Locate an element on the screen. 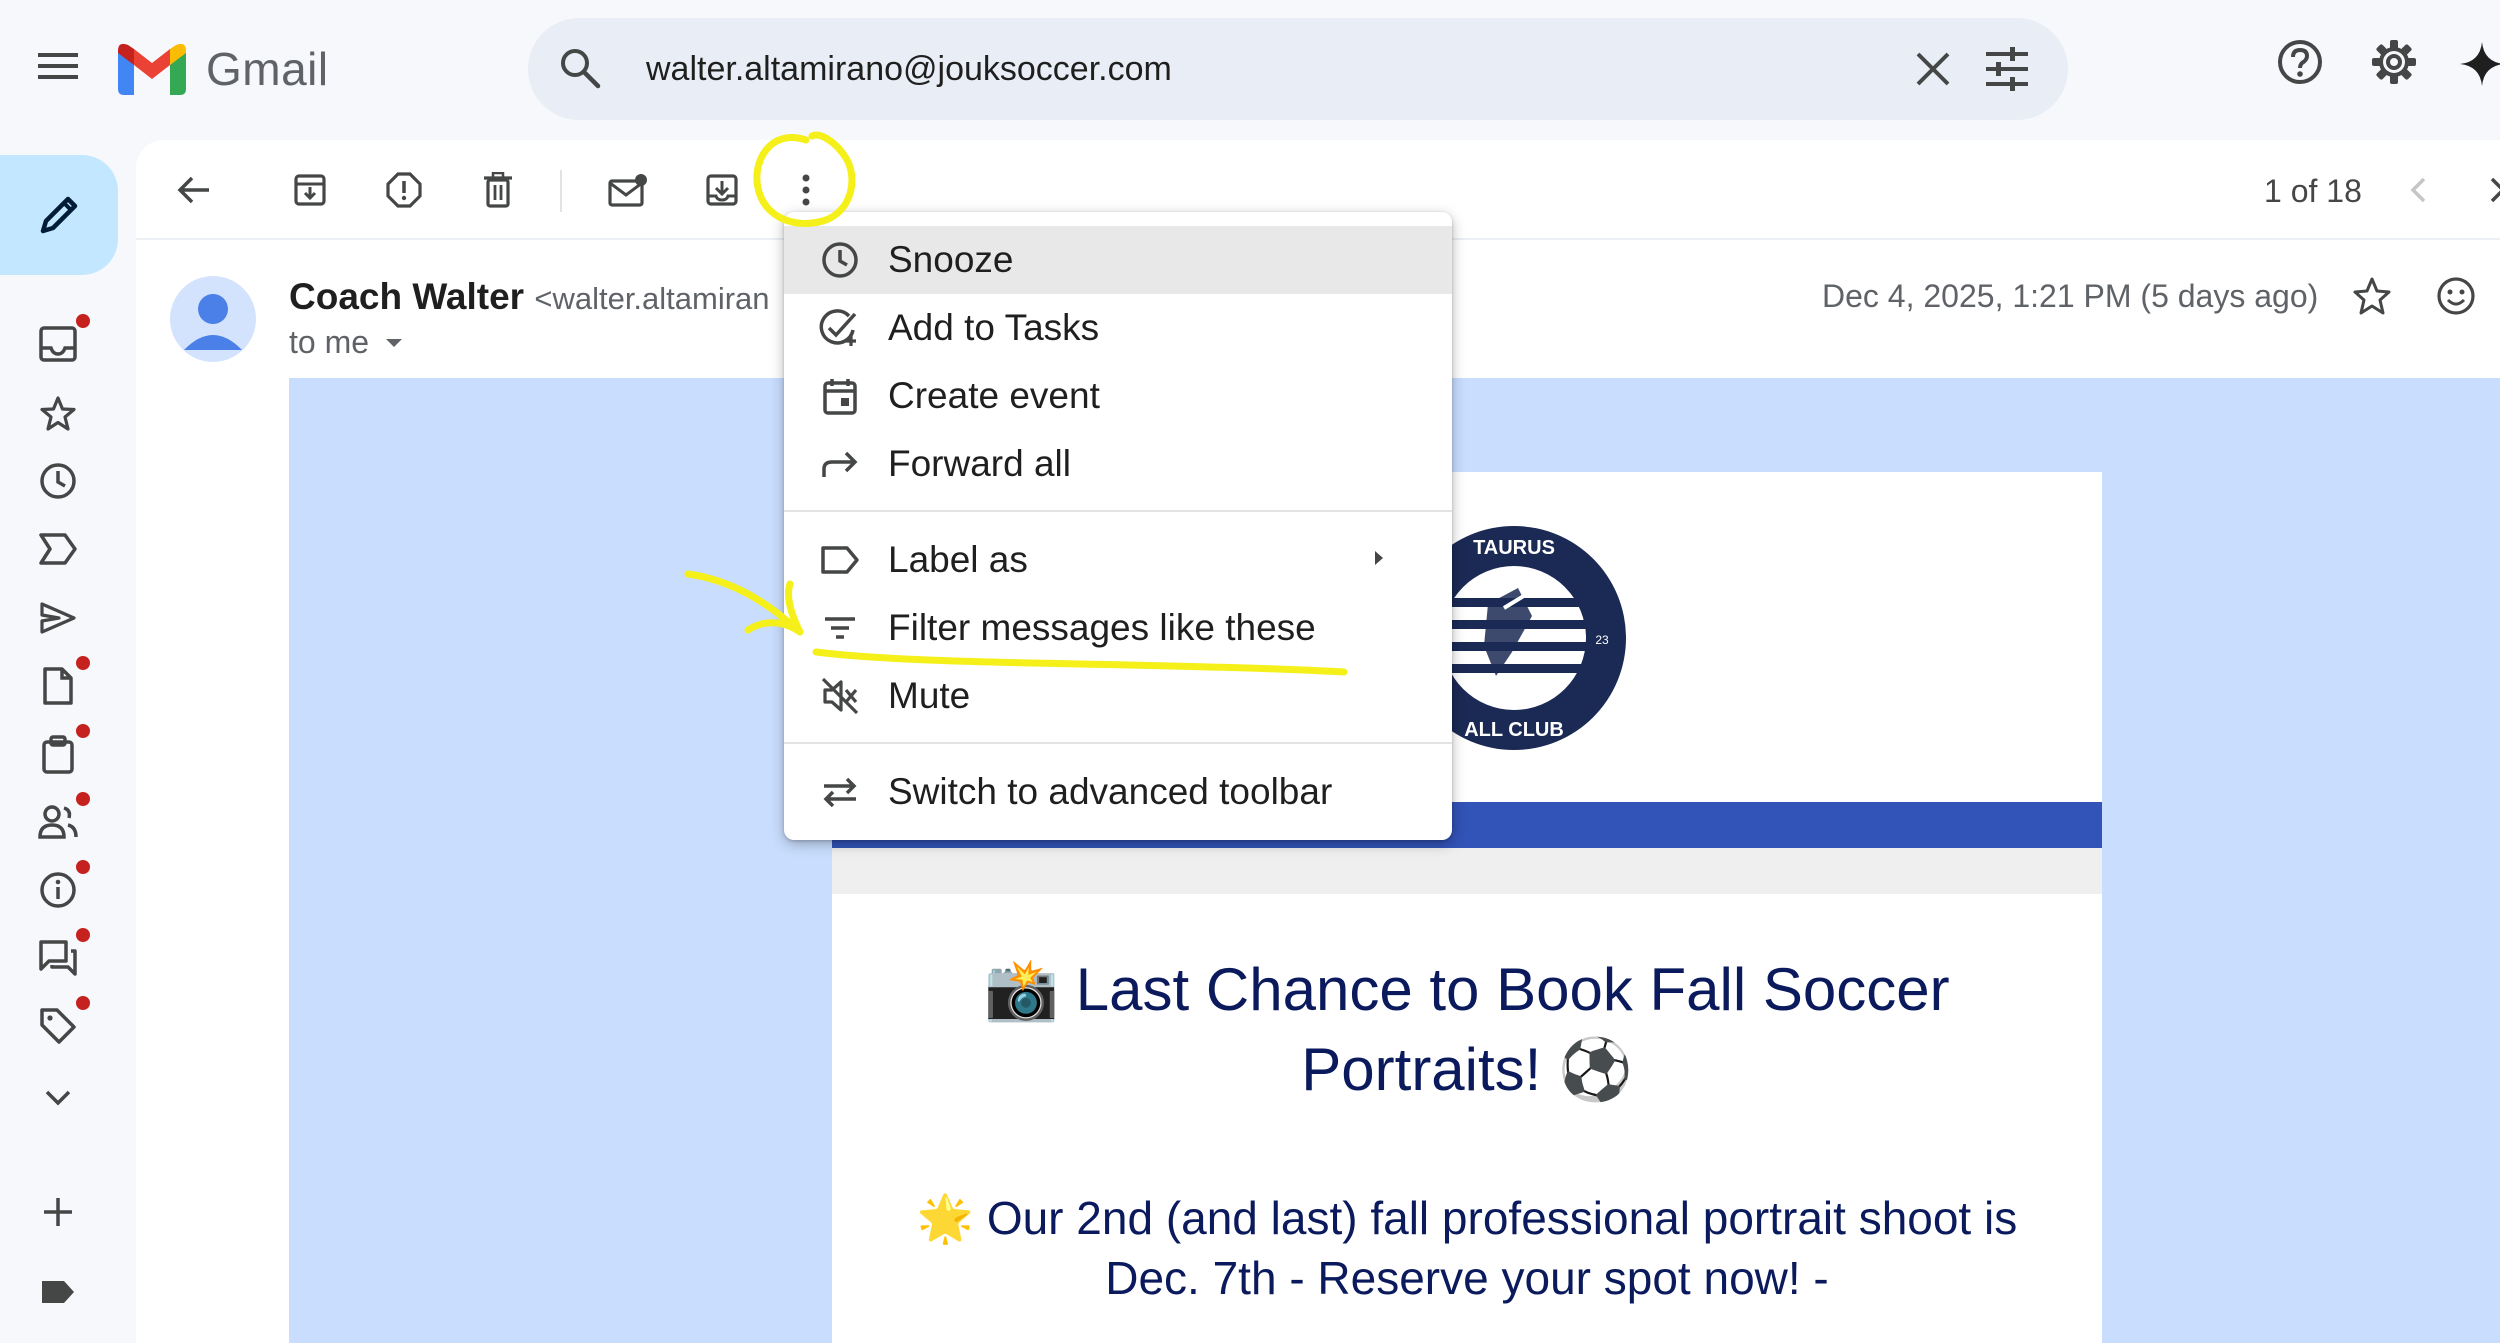  menu-item-forward-all: Forward all is located at coordinates (1118, 464).